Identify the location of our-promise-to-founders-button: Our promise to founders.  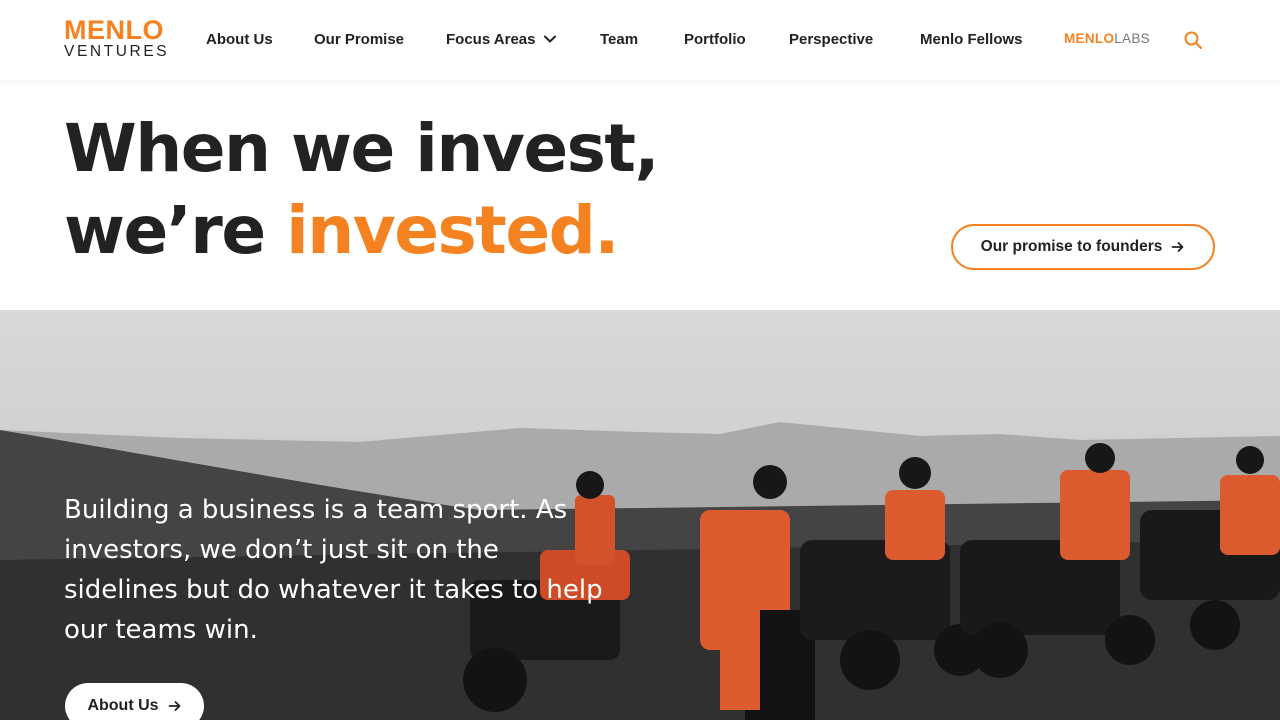
(1083, 247).